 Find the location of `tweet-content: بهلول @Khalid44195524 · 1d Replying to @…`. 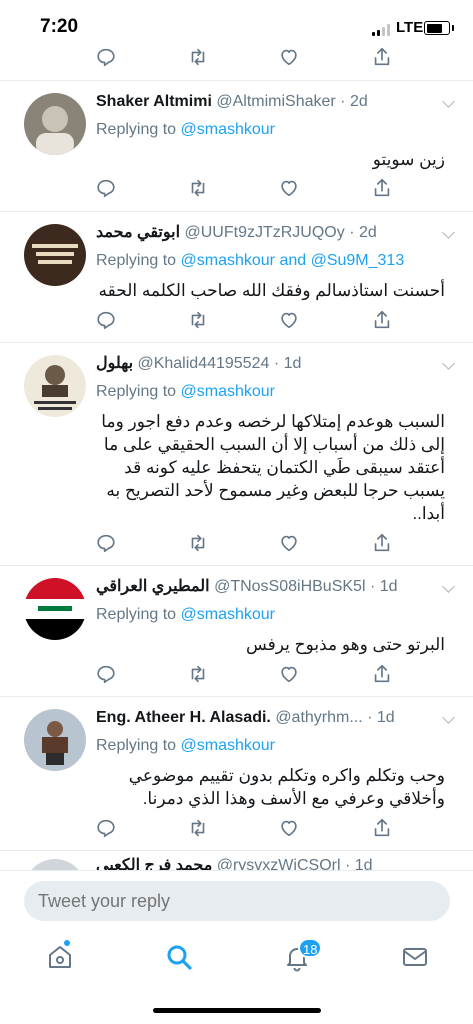

tweet-content: بهلول @Khalid44195524 · 1d Replying to @… is located at coordinates (270, 439).